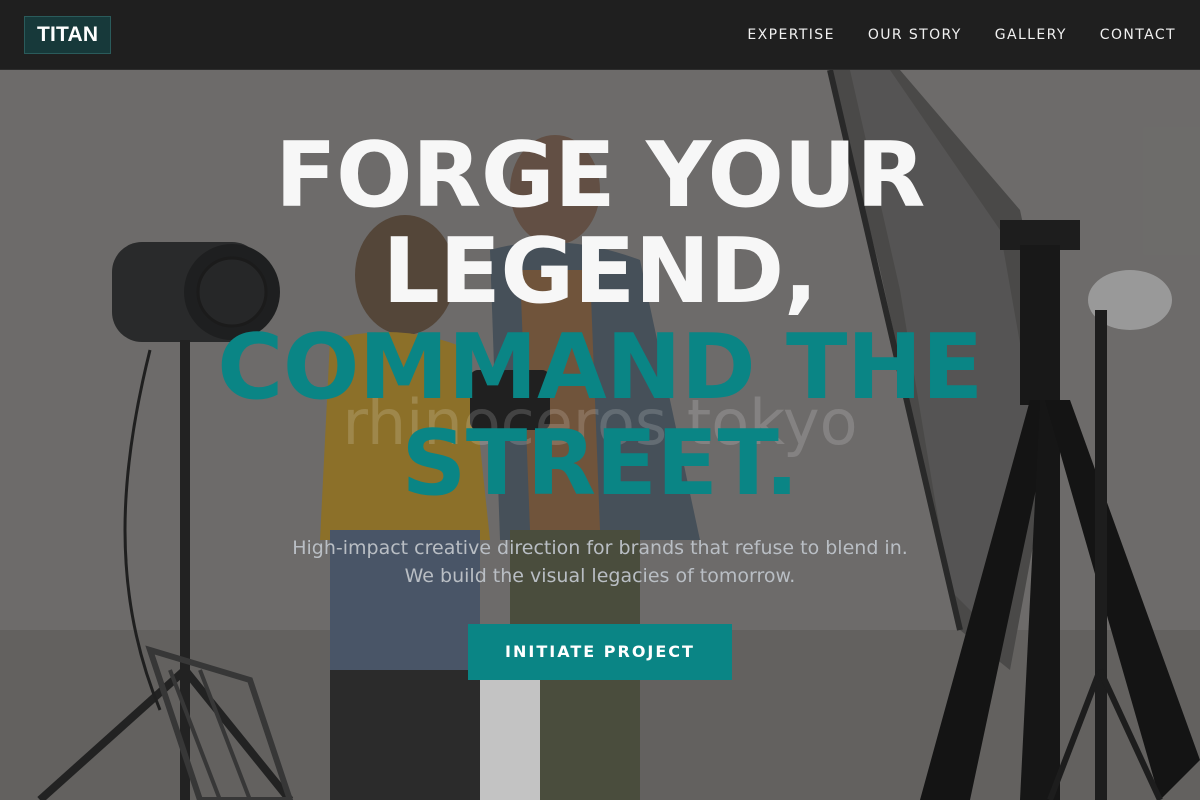  I want to click on nav-link-gallery: GALLERY, so click(1031, 35).